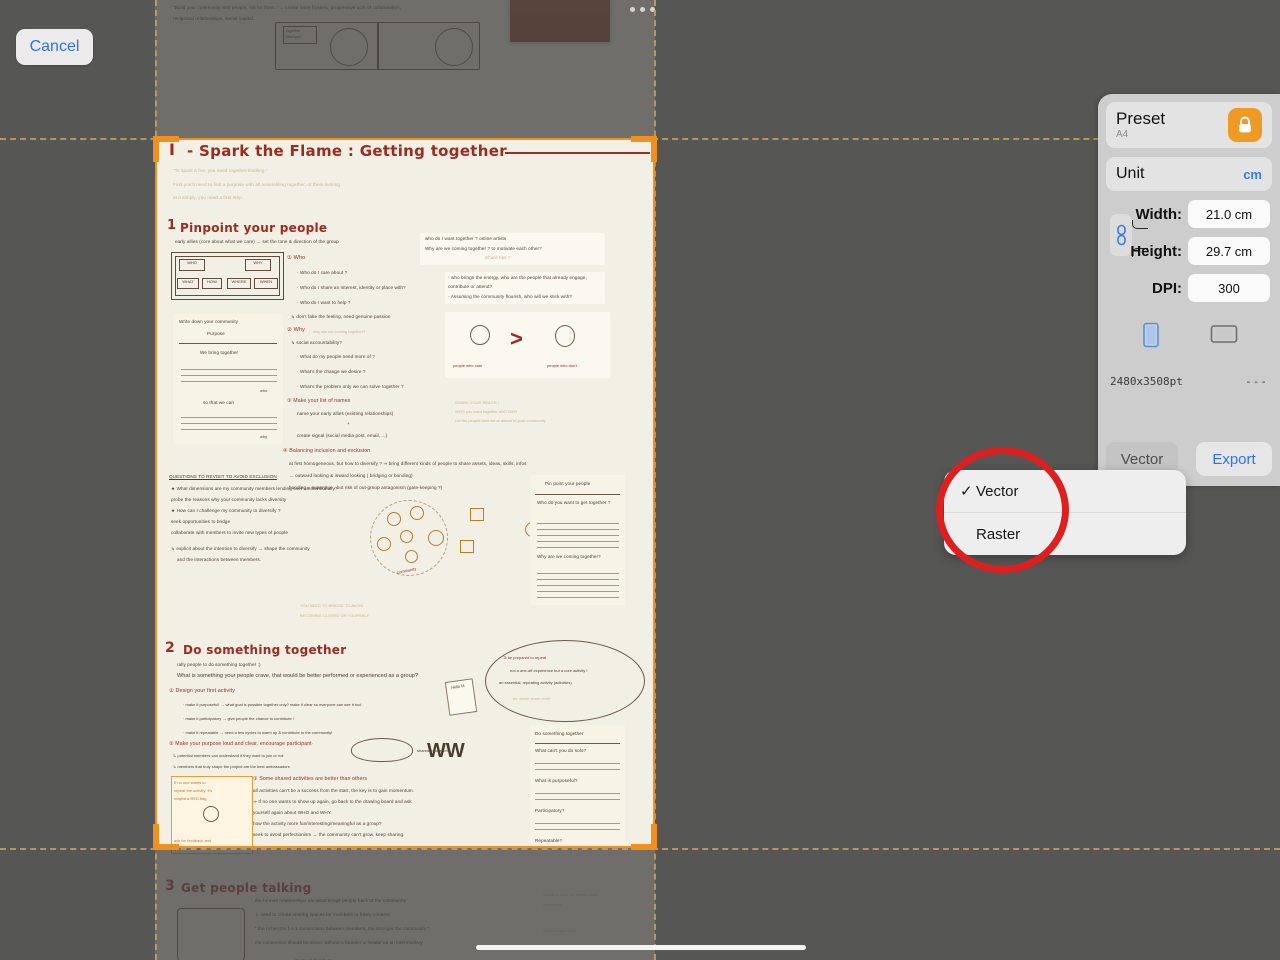 This screenshot has height=960, width=1280. Describe the element at coordinates (324, 302) in the screenshot. I see `q1-item-2: · Who do I want to help ?` at that location.